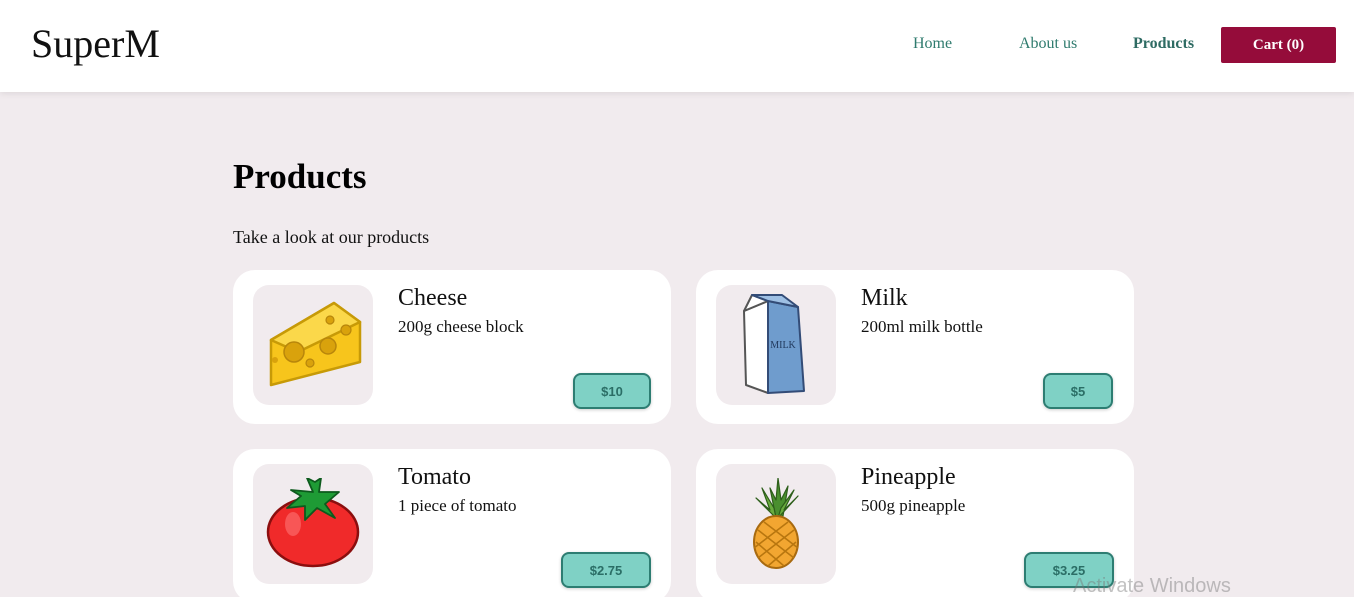 The image size is (1354, 597). I want to click on product-name: Pineapple, so click(908, 477).